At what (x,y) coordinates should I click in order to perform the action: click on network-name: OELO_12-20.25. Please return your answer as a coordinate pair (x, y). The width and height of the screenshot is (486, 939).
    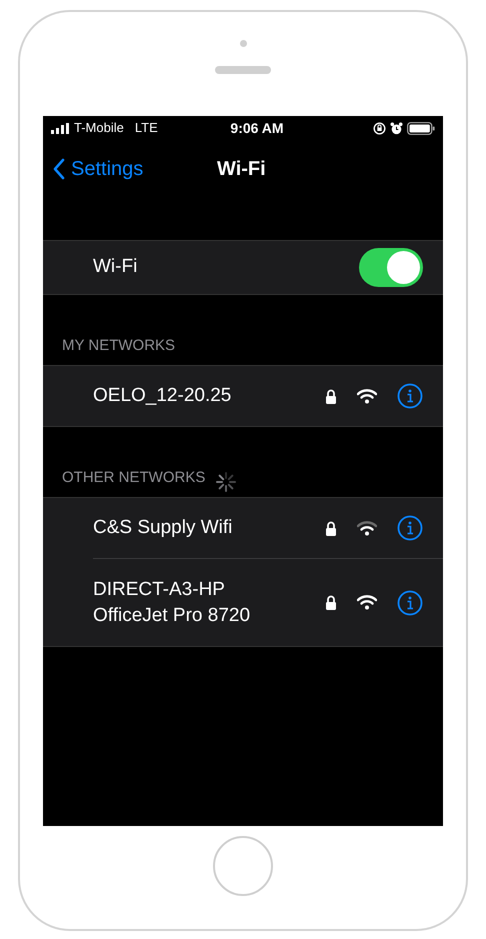
    Looking at the image, I should click on (162, 396).